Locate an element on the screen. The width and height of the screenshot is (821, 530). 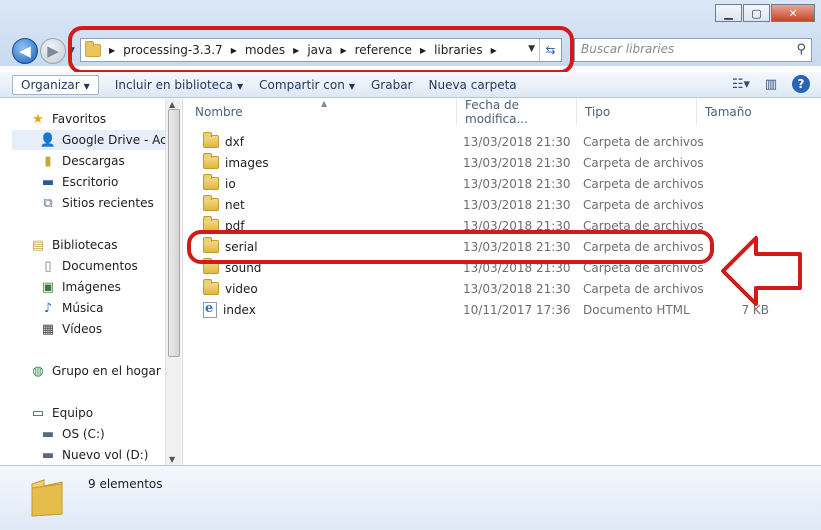
nav-google-drive: 👤 Google Drive - Acce is located at coordinates (88, 140).